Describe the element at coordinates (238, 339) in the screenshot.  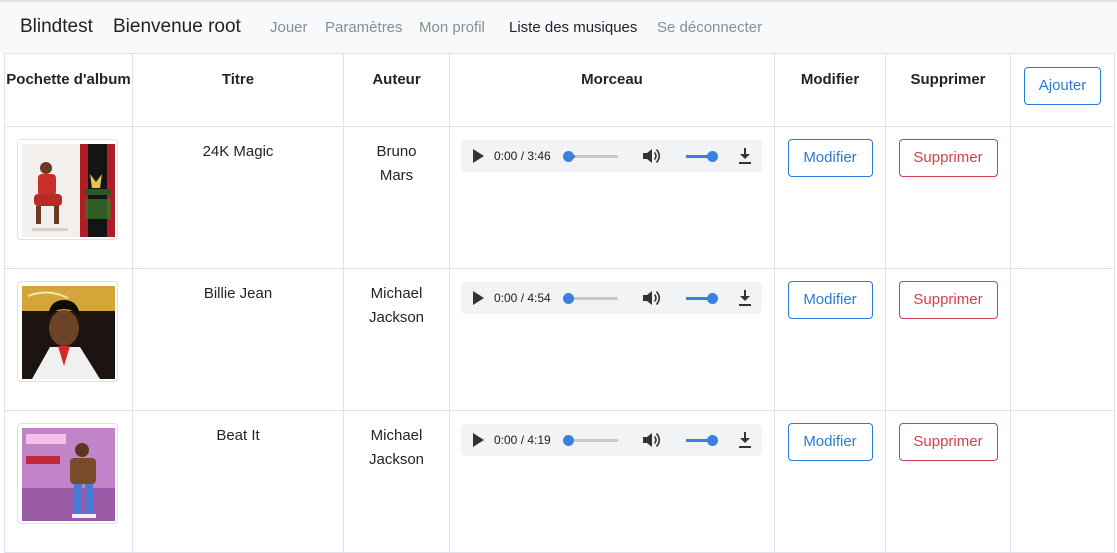
I see `title-cell: Billie Jean` at that location.